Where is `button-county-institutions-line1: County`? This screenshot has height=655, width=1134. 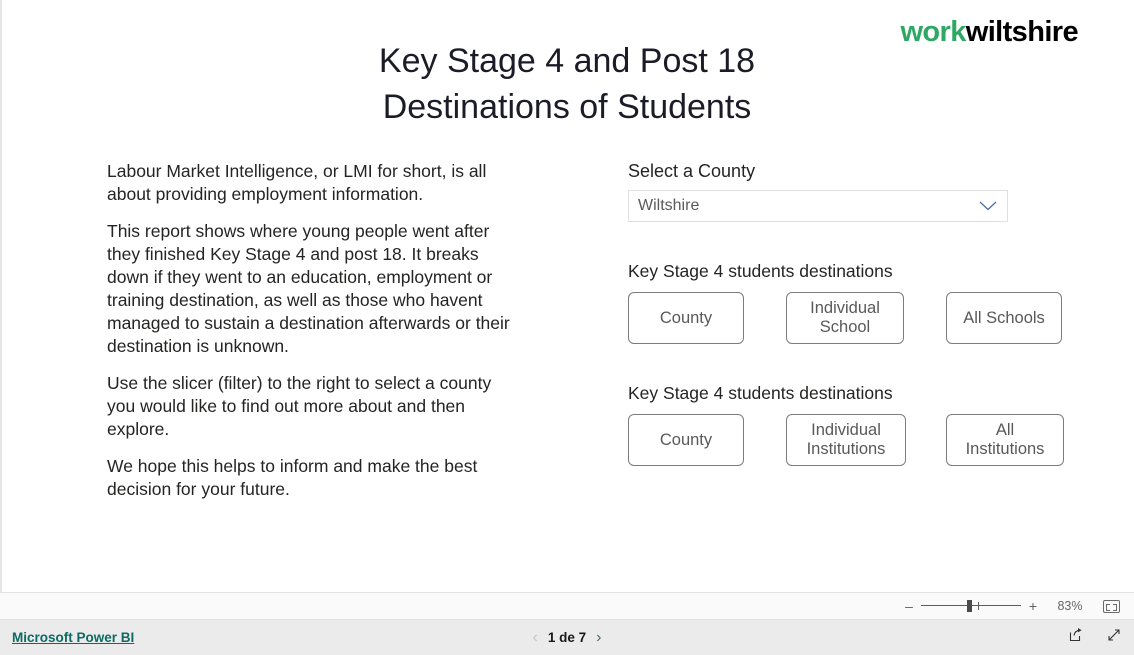 button-county-institutions-line1: County is located at coordinates (686, 439).